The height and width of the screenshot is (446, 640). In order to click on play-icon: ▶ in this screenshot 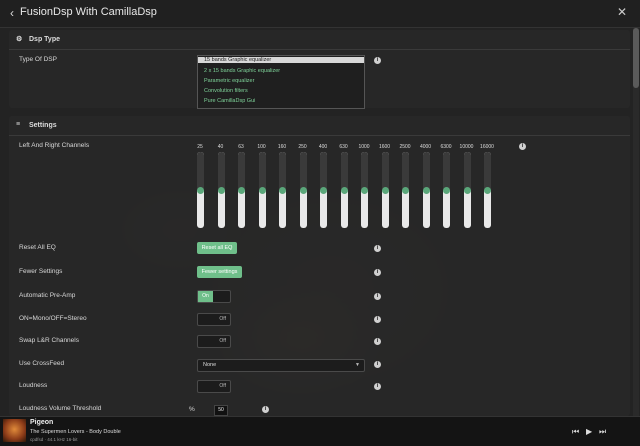, I will do `click(589, 431)`.